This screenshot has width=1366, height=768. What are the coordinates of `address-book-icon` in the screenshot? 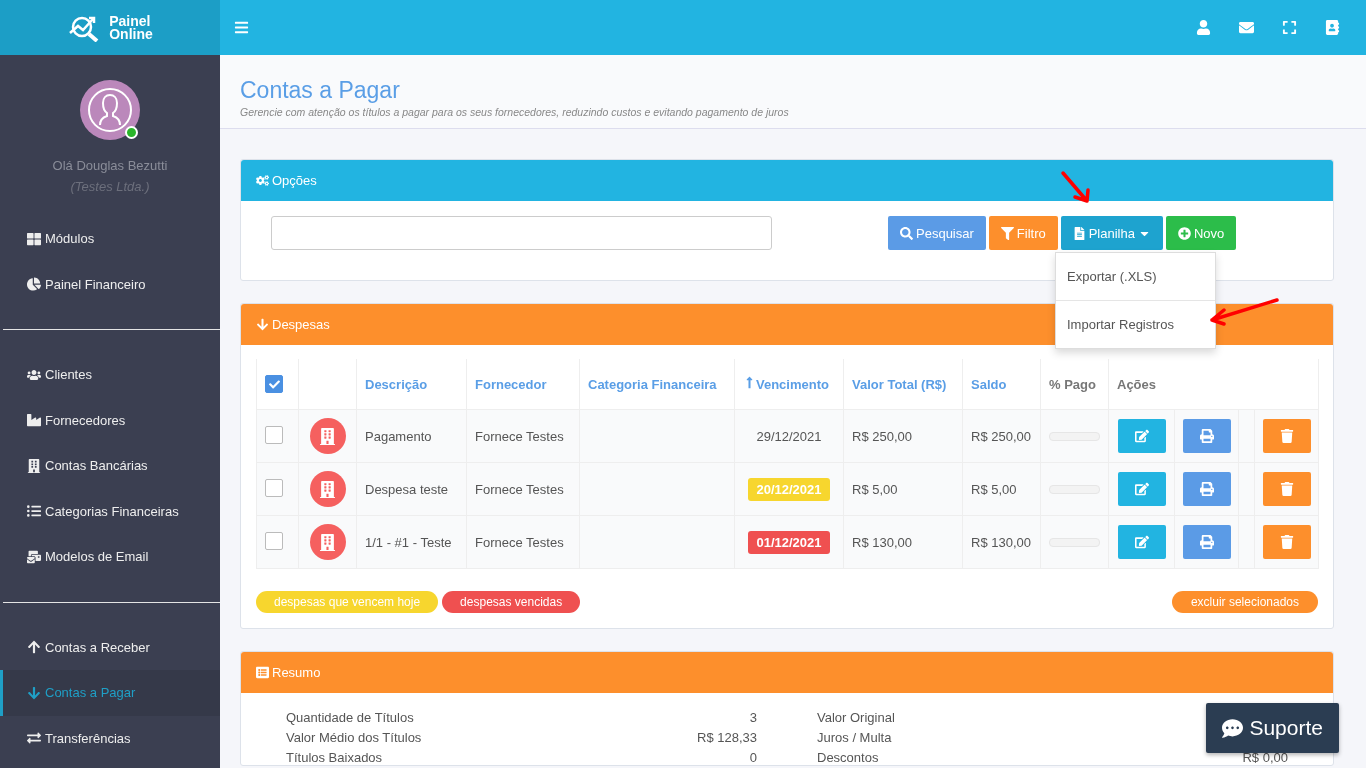 It's located at (1332, 27).